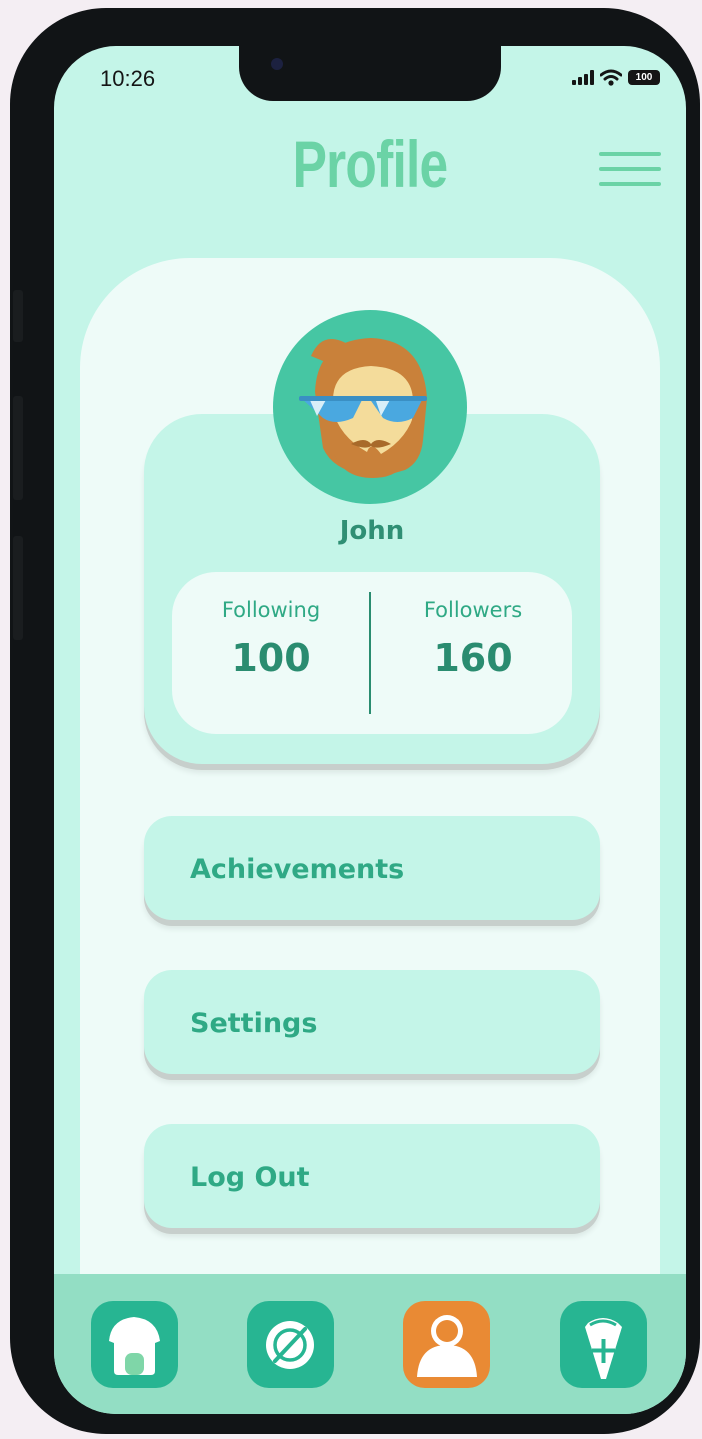 This screenshot has width=702, height=1439. I want to click on bottom-tab-bar, so click(370, 1344).